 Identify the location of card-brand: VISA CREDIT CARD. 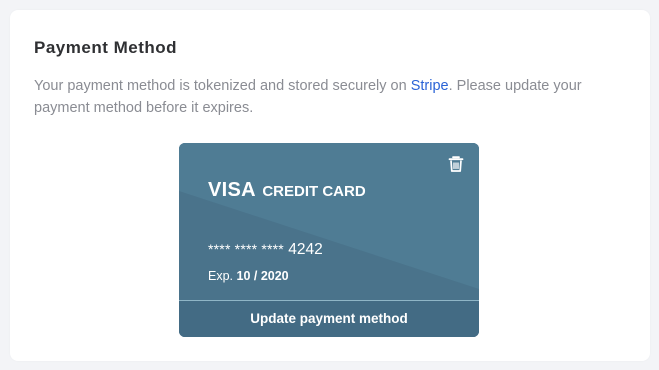
(287, 190).